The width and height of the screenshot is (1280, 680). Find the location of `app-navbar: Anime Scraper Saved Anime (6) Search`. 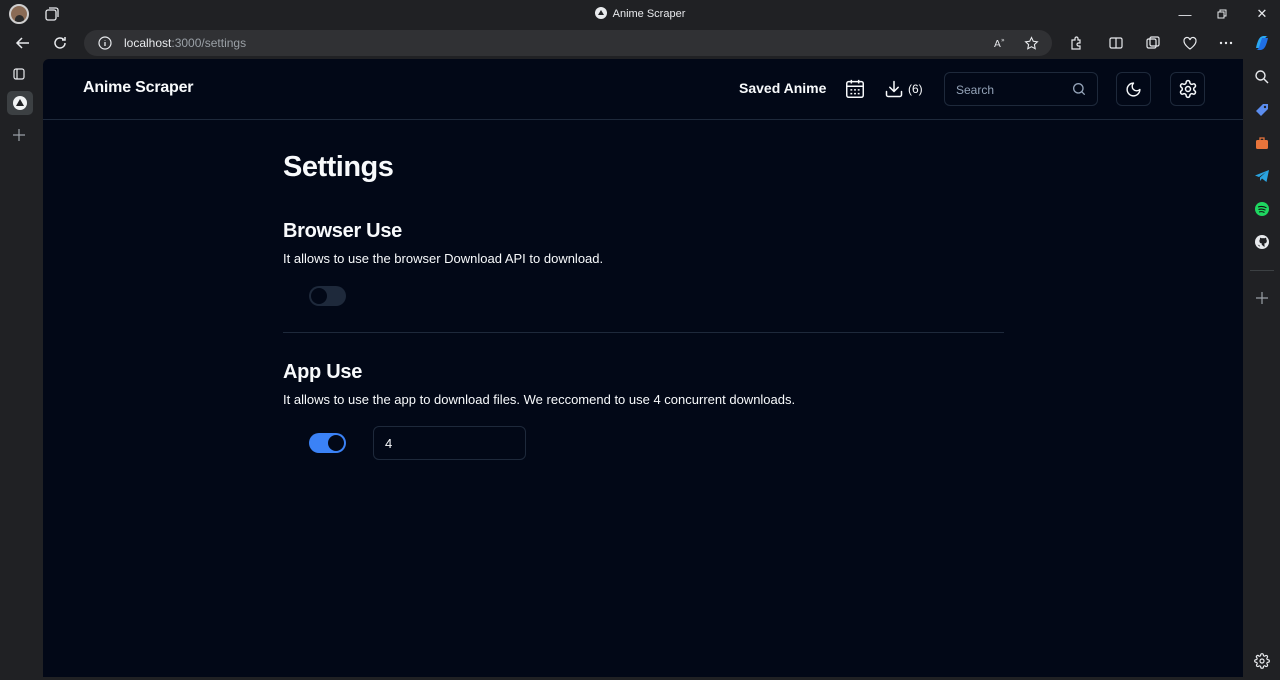

app-navbar: Anime Scraper Saved Anime (6) Search is located at coordinates (643, 89).